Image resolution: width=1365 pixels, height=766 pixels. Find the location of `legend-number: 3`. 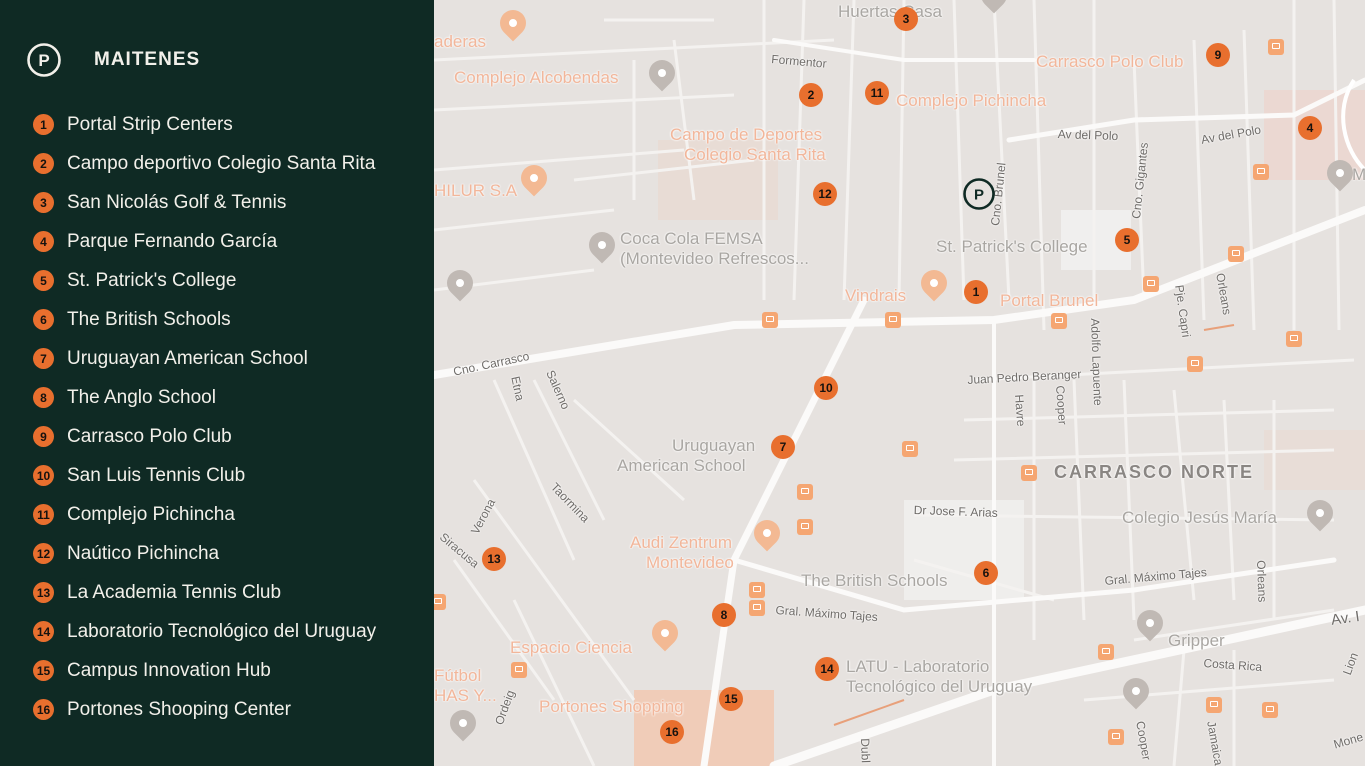

legend-number: 3 is located at coordinates (43, 202).